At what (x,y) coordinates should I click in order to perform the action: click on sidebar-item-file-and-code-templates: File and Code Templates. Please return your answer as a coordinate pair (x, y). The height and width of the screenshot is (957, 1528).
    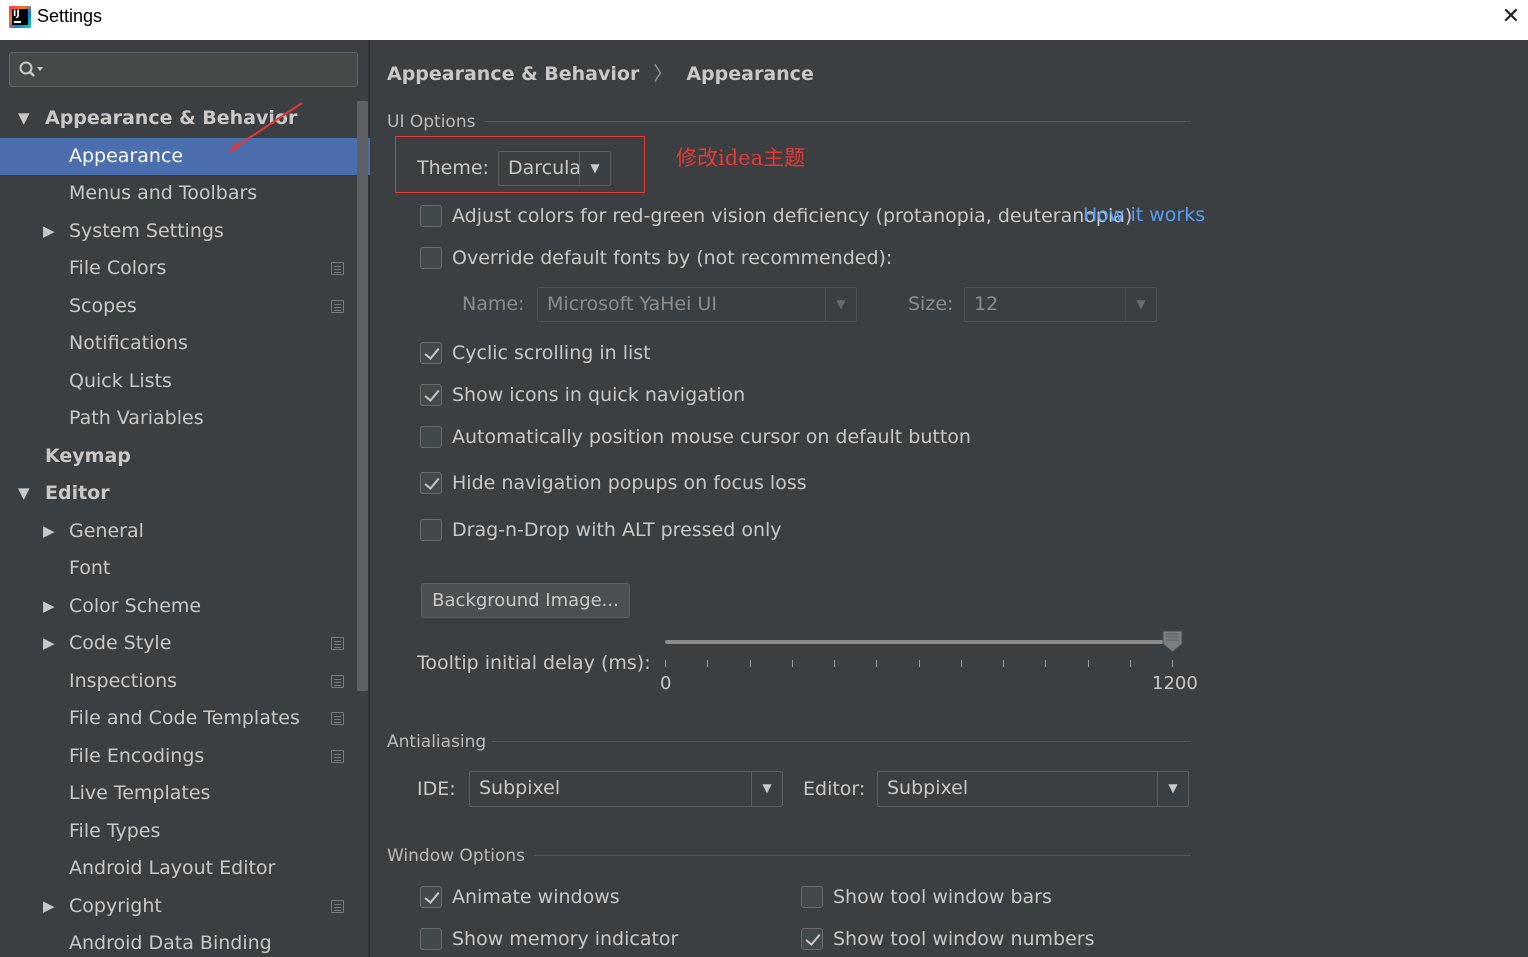
    Looking at the image, I should click on (185, 718).